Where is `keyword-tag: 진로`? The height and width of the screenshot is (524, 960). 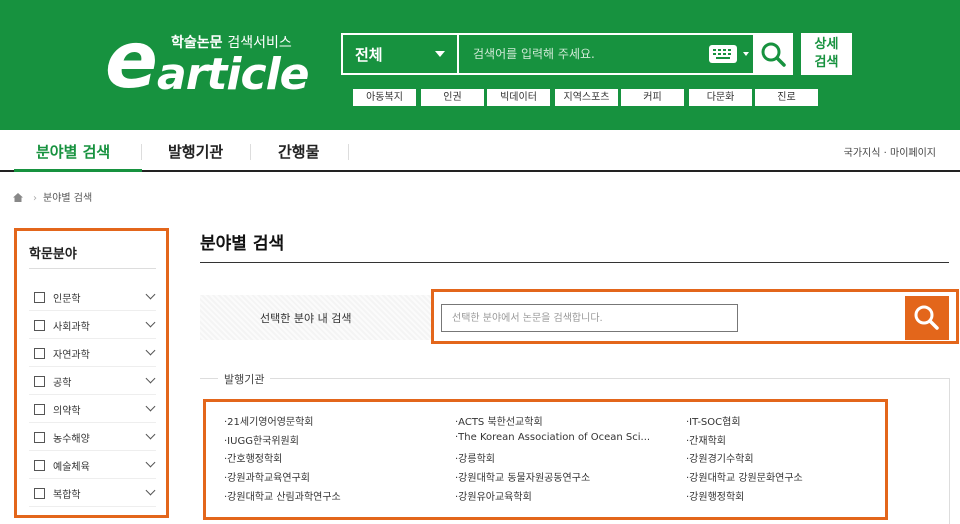
keyword-tag: 진로 is located at coordinates (786, 97).